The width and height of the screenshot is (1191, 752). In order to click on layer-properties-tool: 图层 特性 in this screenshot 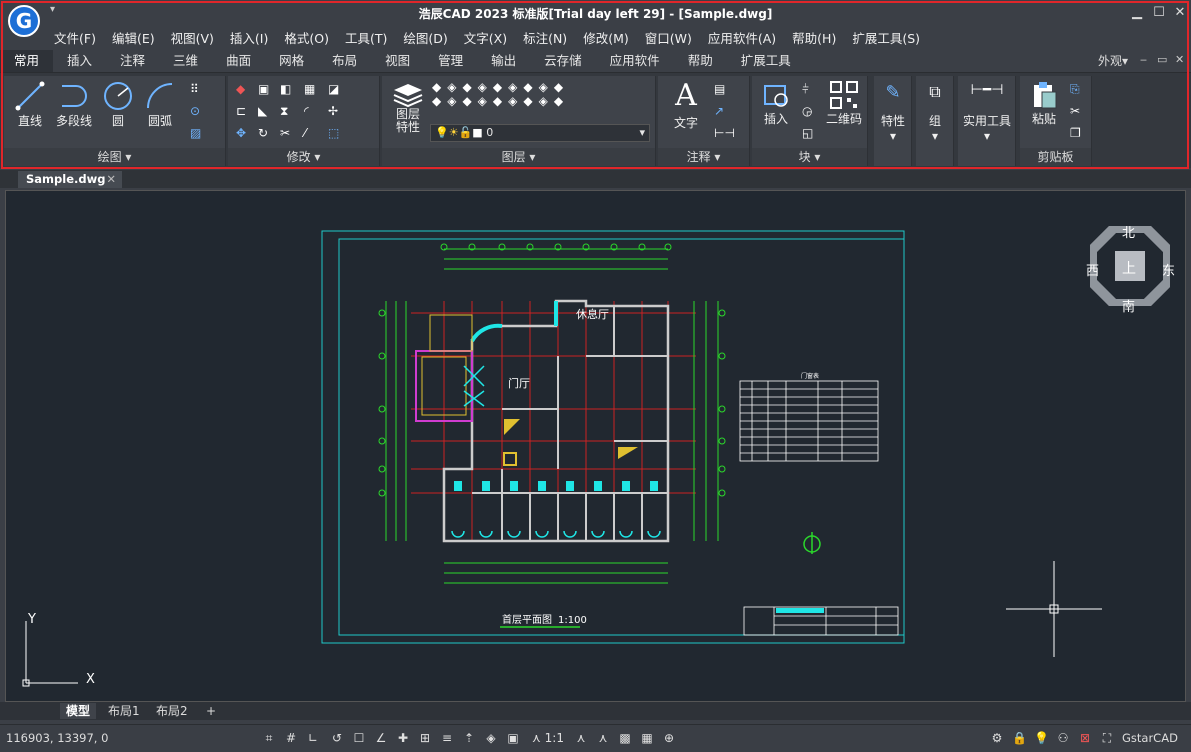, I will do `click(408, 107)`.